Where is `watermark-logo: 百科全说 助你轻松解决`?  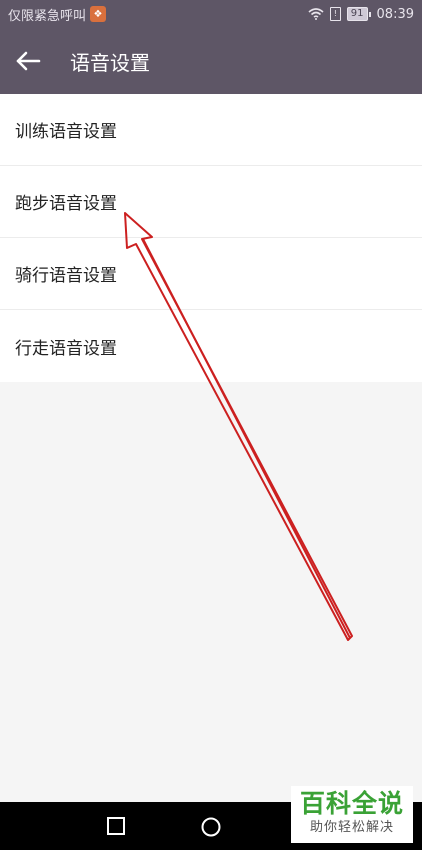 watermark-logo: 百科全说 助你轻松解决 is located at coordinates (352, 814).